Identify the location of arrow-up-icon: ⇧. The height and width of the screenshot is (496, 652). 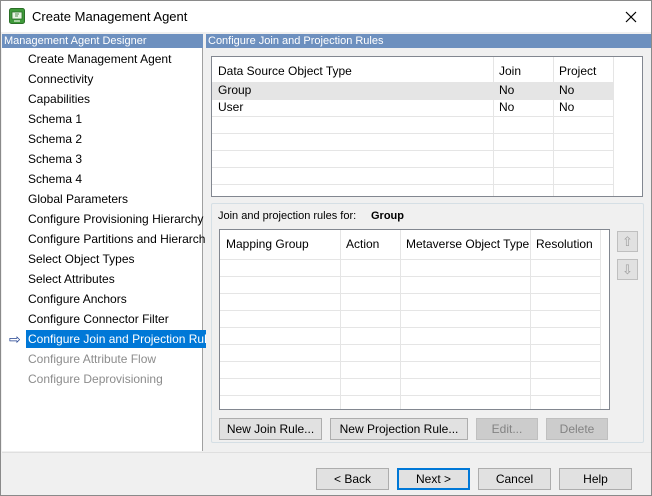
(627, 241).